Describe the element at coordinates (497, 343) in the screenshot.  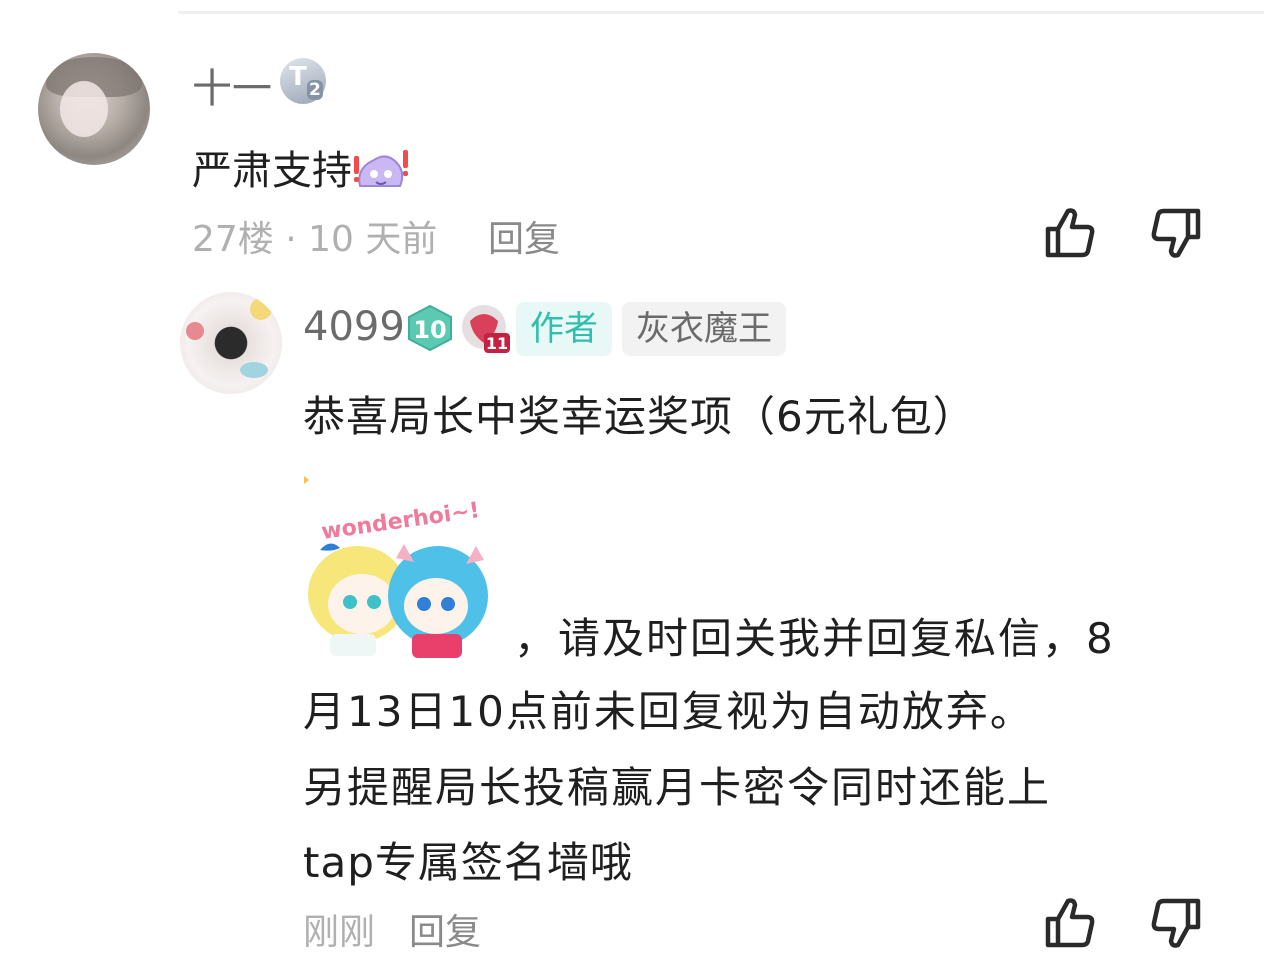
I see `rank-badge-number: 11` at that location.